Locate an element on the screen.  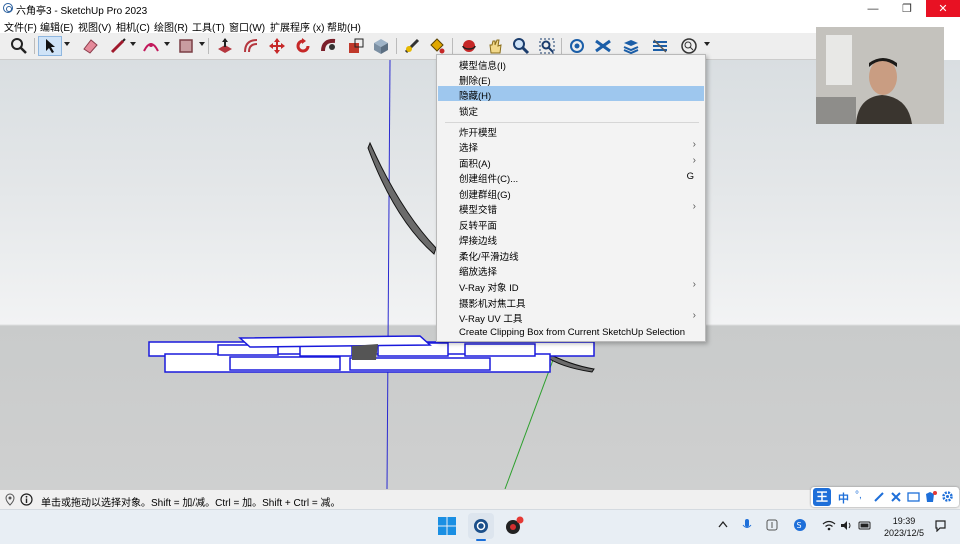
location-pin-icon is located at coordinates (10, 499).